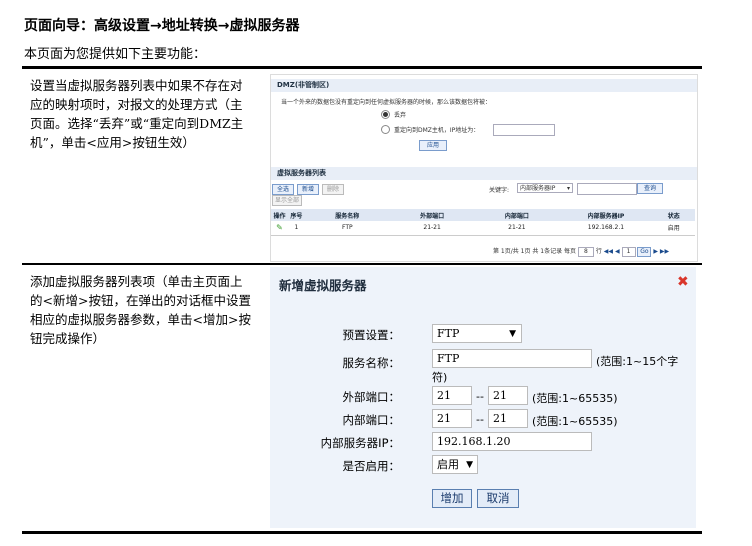 This screenshot has height=546, width=752. What do you see at coordinates (347, 227) in the screenshot?
I see `cell-name: FTP` at bounding box center [347, 227].